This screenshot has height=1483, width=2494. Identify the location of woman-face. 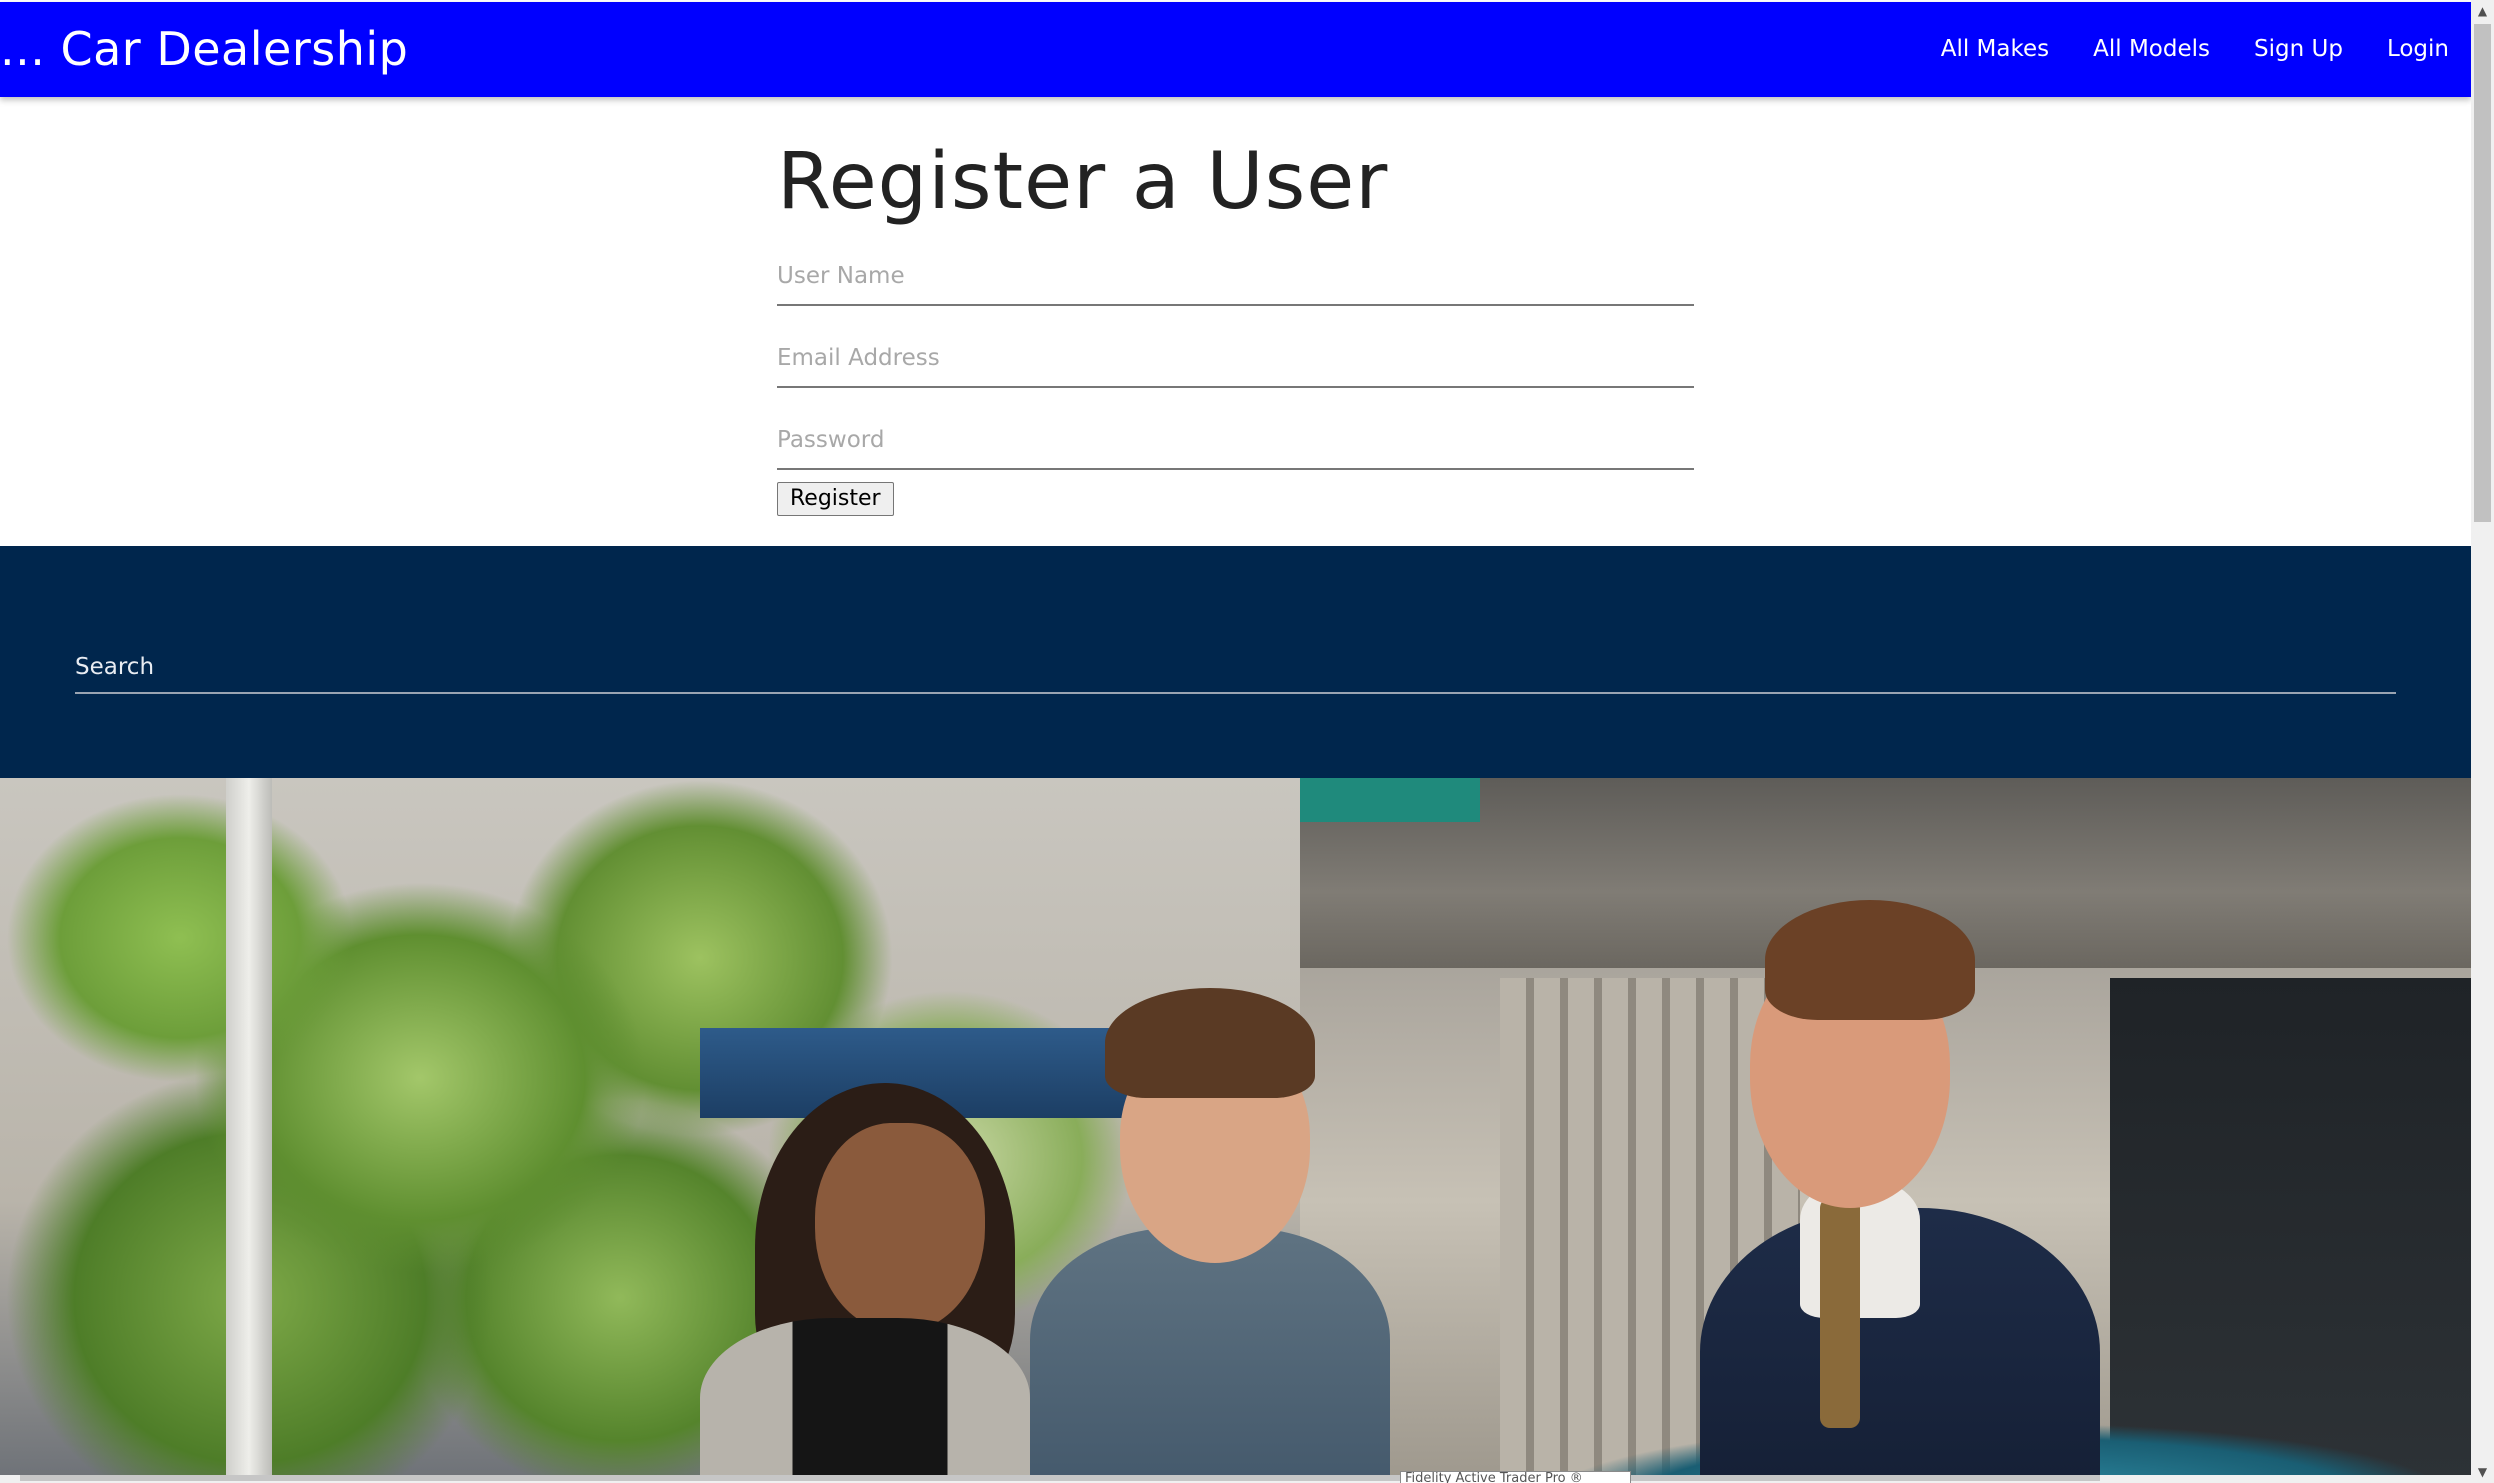
(900, 1228).